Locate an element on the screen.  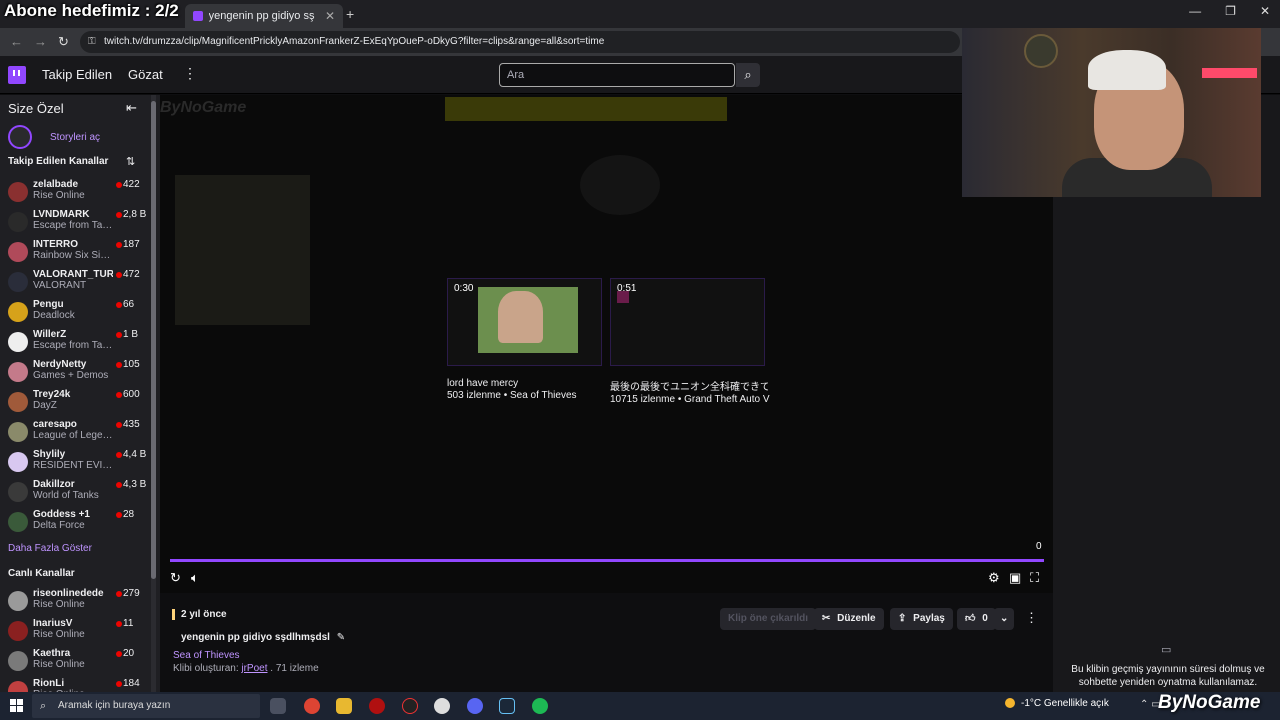
file-explorer-icon is located at coordinates (344, 706).